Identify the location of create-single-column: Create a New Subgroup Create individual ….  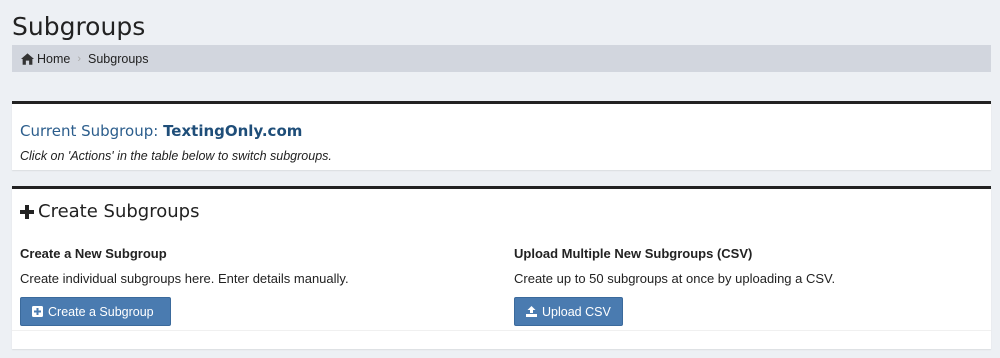
(184, 286).